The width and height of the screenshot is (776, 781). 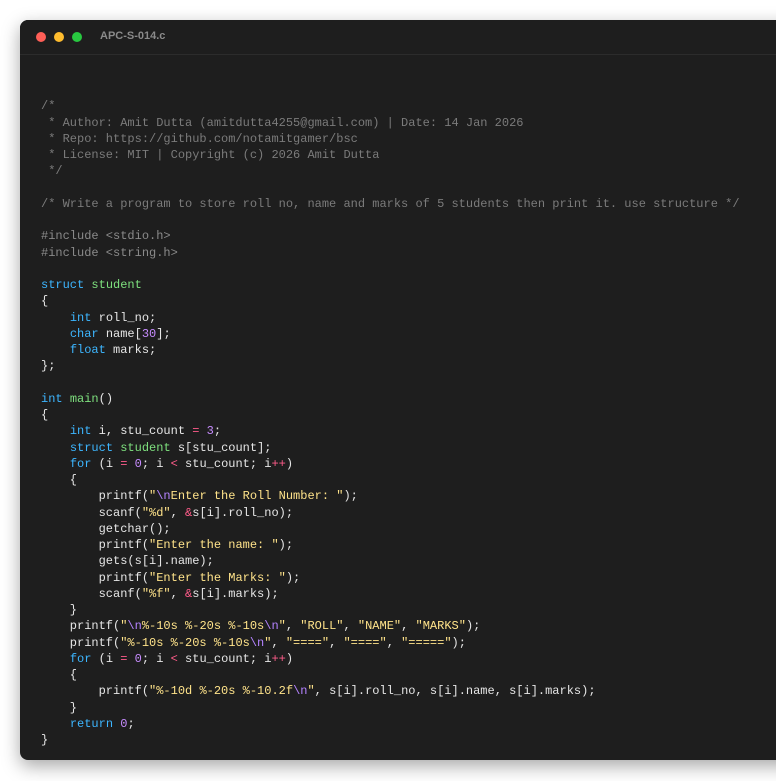 What do you see at coordinates (48, 366) in the screenshot?
I see `code-token: };` at bounding box center [48, 366].